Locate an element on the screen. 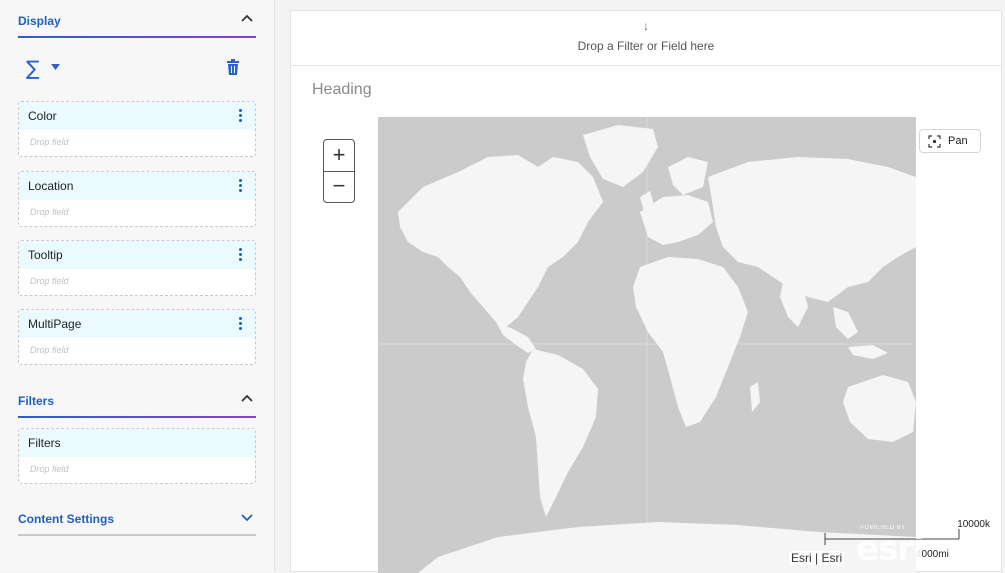  filters-field-label: Filters is located at coordinates (137, 443).